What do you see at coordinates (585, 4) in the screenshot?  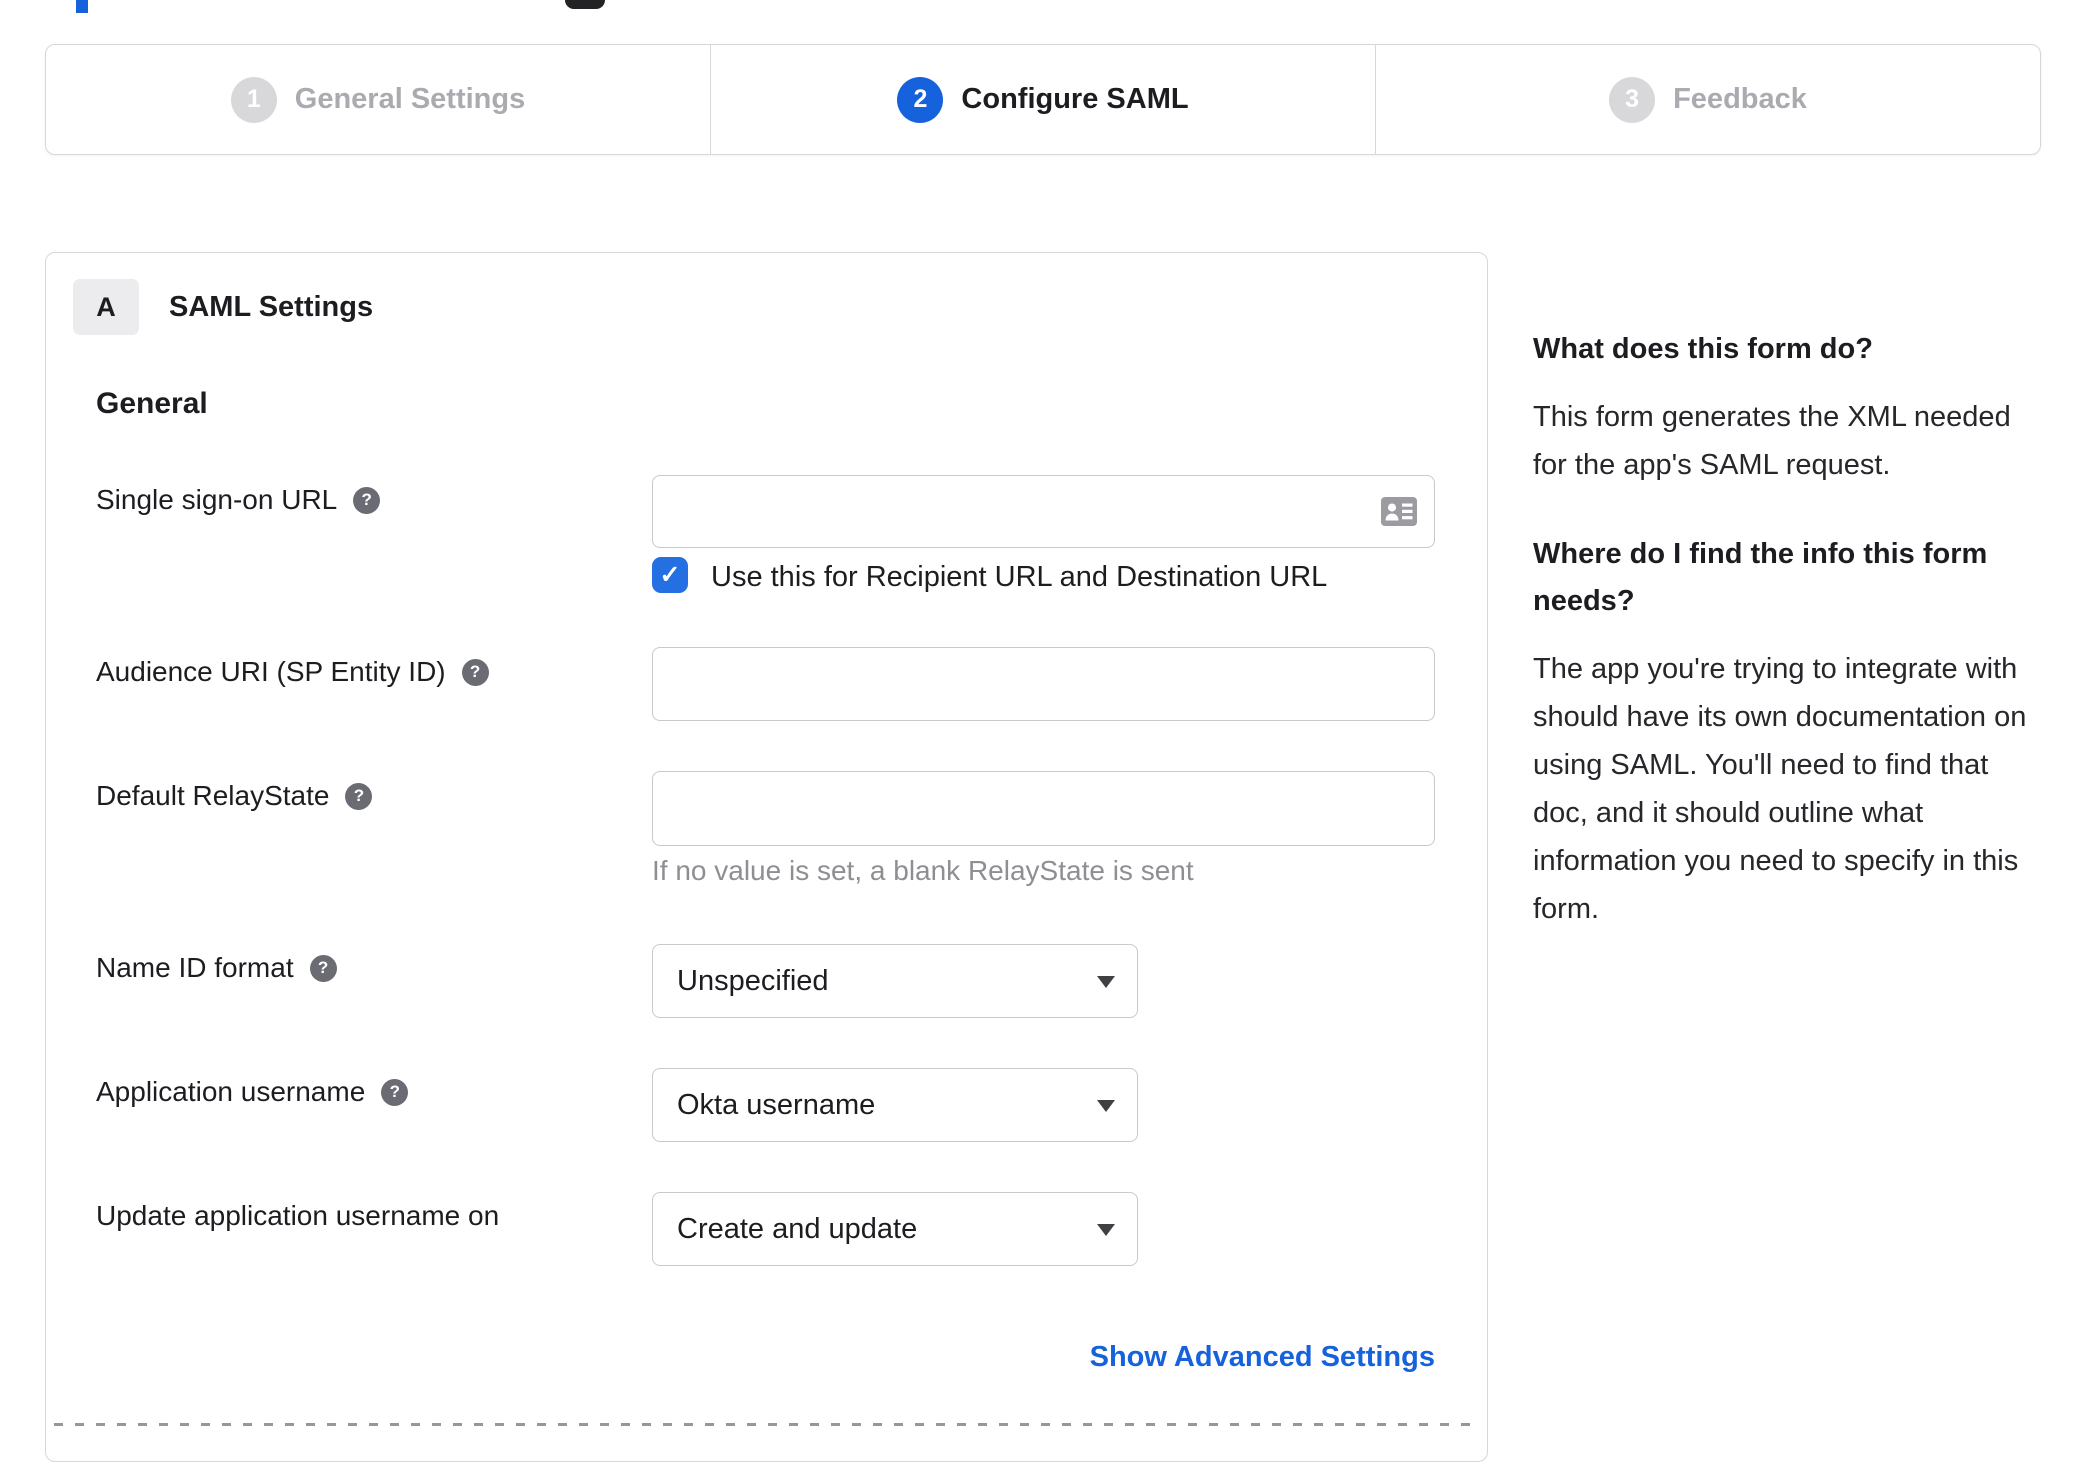 I see `clipped-dark-element` at bounding box center [585, 4].